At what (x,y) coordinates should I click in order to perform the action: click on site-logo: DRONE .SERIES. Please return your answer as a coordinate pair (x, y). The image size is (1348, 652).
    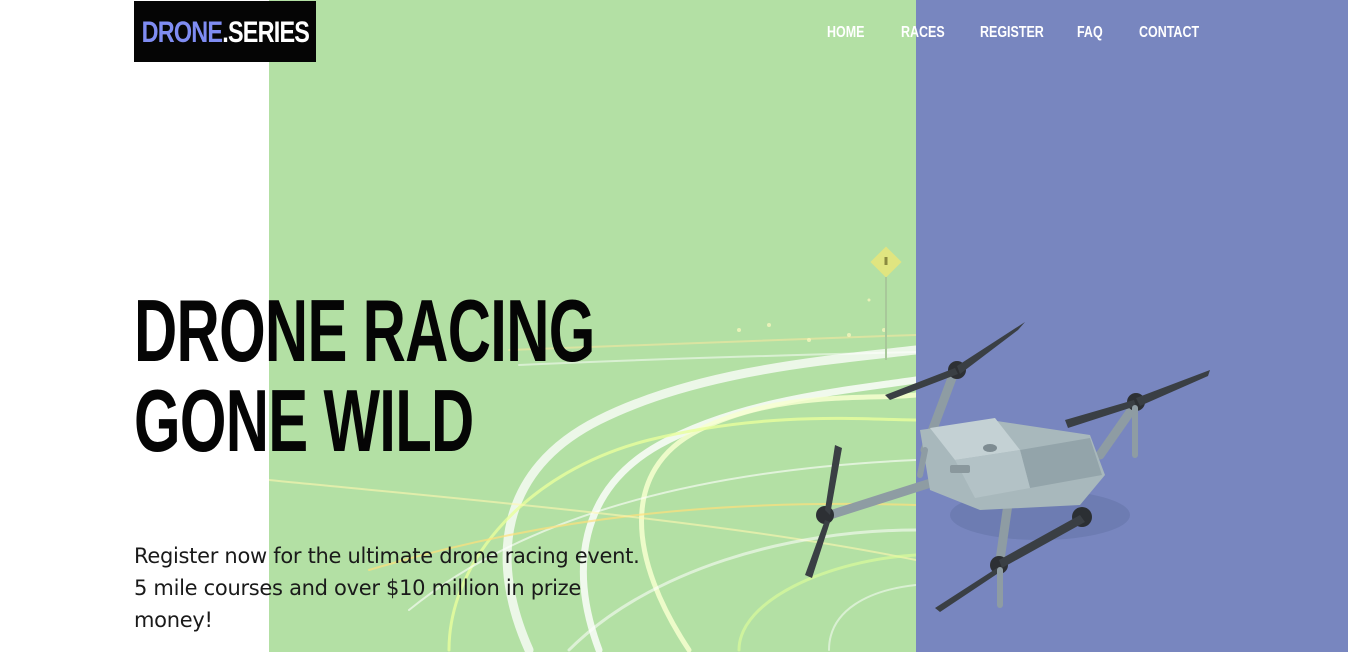
    Looking at the image, I should click on (225, 31).